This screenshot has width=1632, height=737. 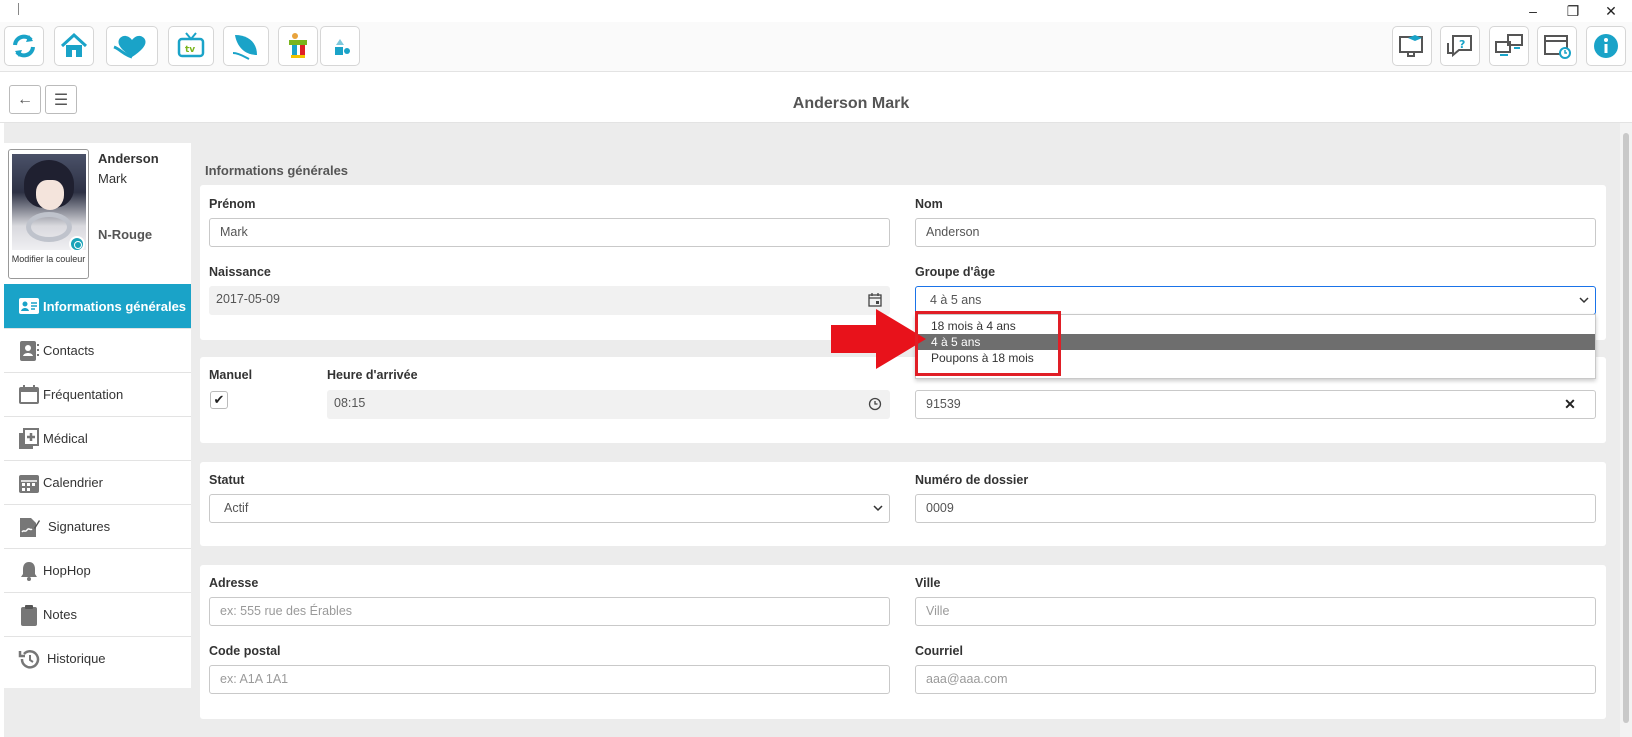 I want to click on main-toolbar: tv ?, so click(x=816, y=47).